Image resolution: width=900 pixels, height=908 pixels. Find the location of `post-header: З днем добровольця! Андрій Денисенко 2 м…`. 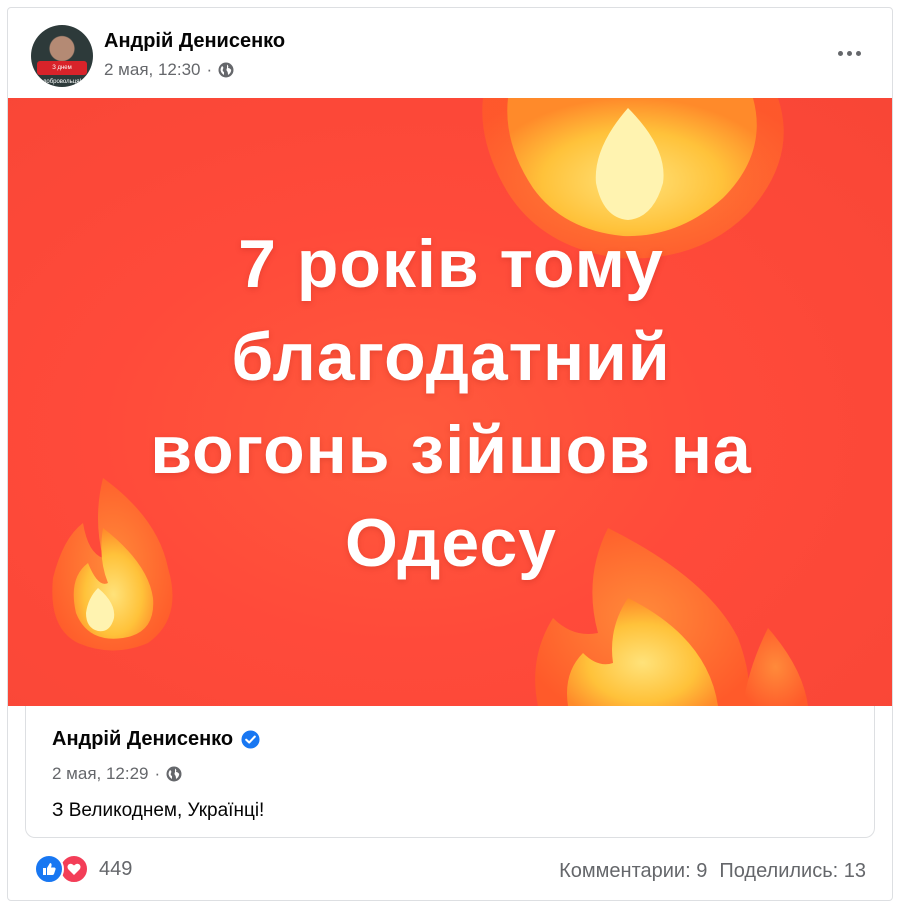

post-header: З днем добровольця! Андрій Денисенко 2 м… is located at coordinates (450, 53).